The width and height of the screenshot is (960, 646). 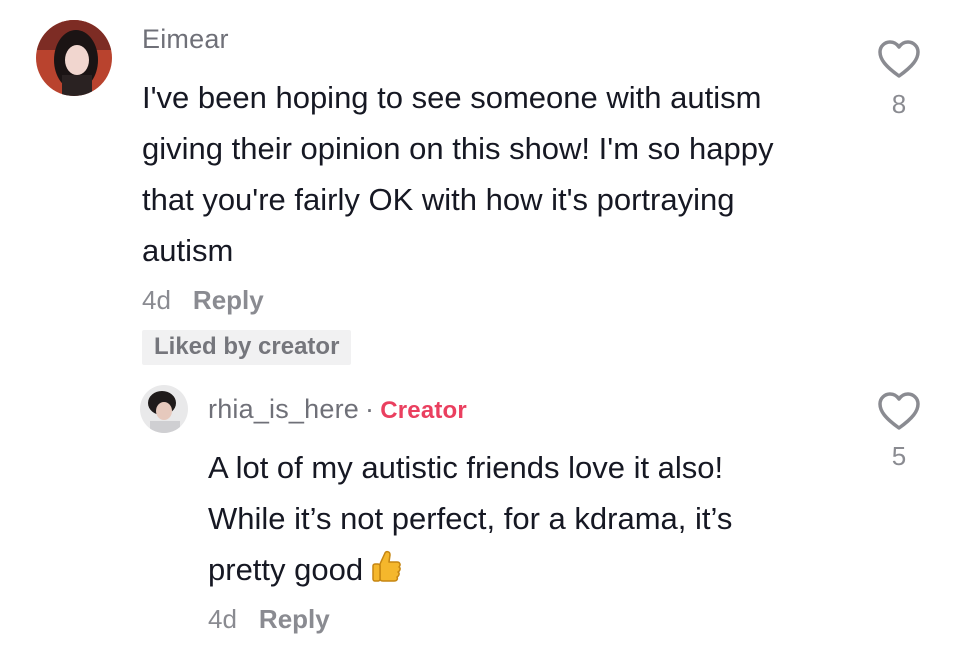 I want to click on reply-text-line: pretty good, so click(x=470, y=571).